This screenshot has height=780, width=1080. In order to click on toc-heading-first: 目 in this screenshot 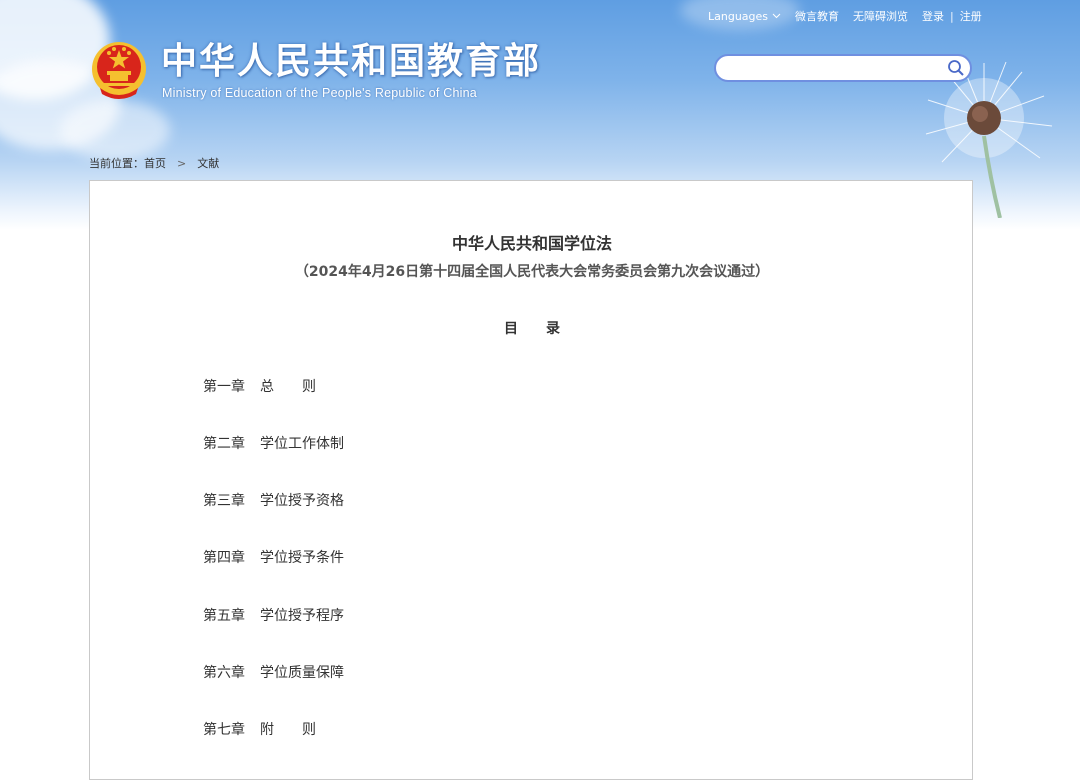, I will do `click(511, 329)`.